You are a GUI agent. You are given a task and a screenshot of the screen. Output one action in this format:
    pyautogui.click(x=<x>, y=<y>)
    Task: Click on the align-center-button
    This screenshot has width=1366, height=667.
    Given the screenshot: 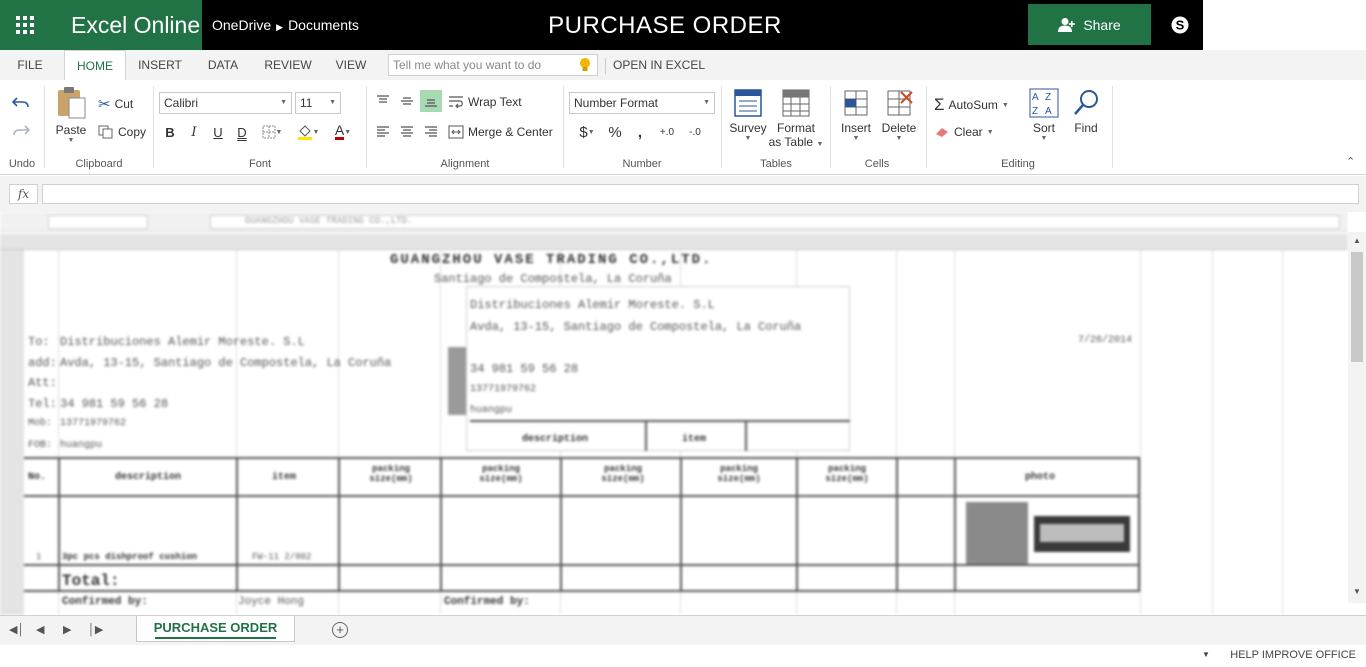 What is the action you would take?
    pyautogui.click(x=407, y=132)
    